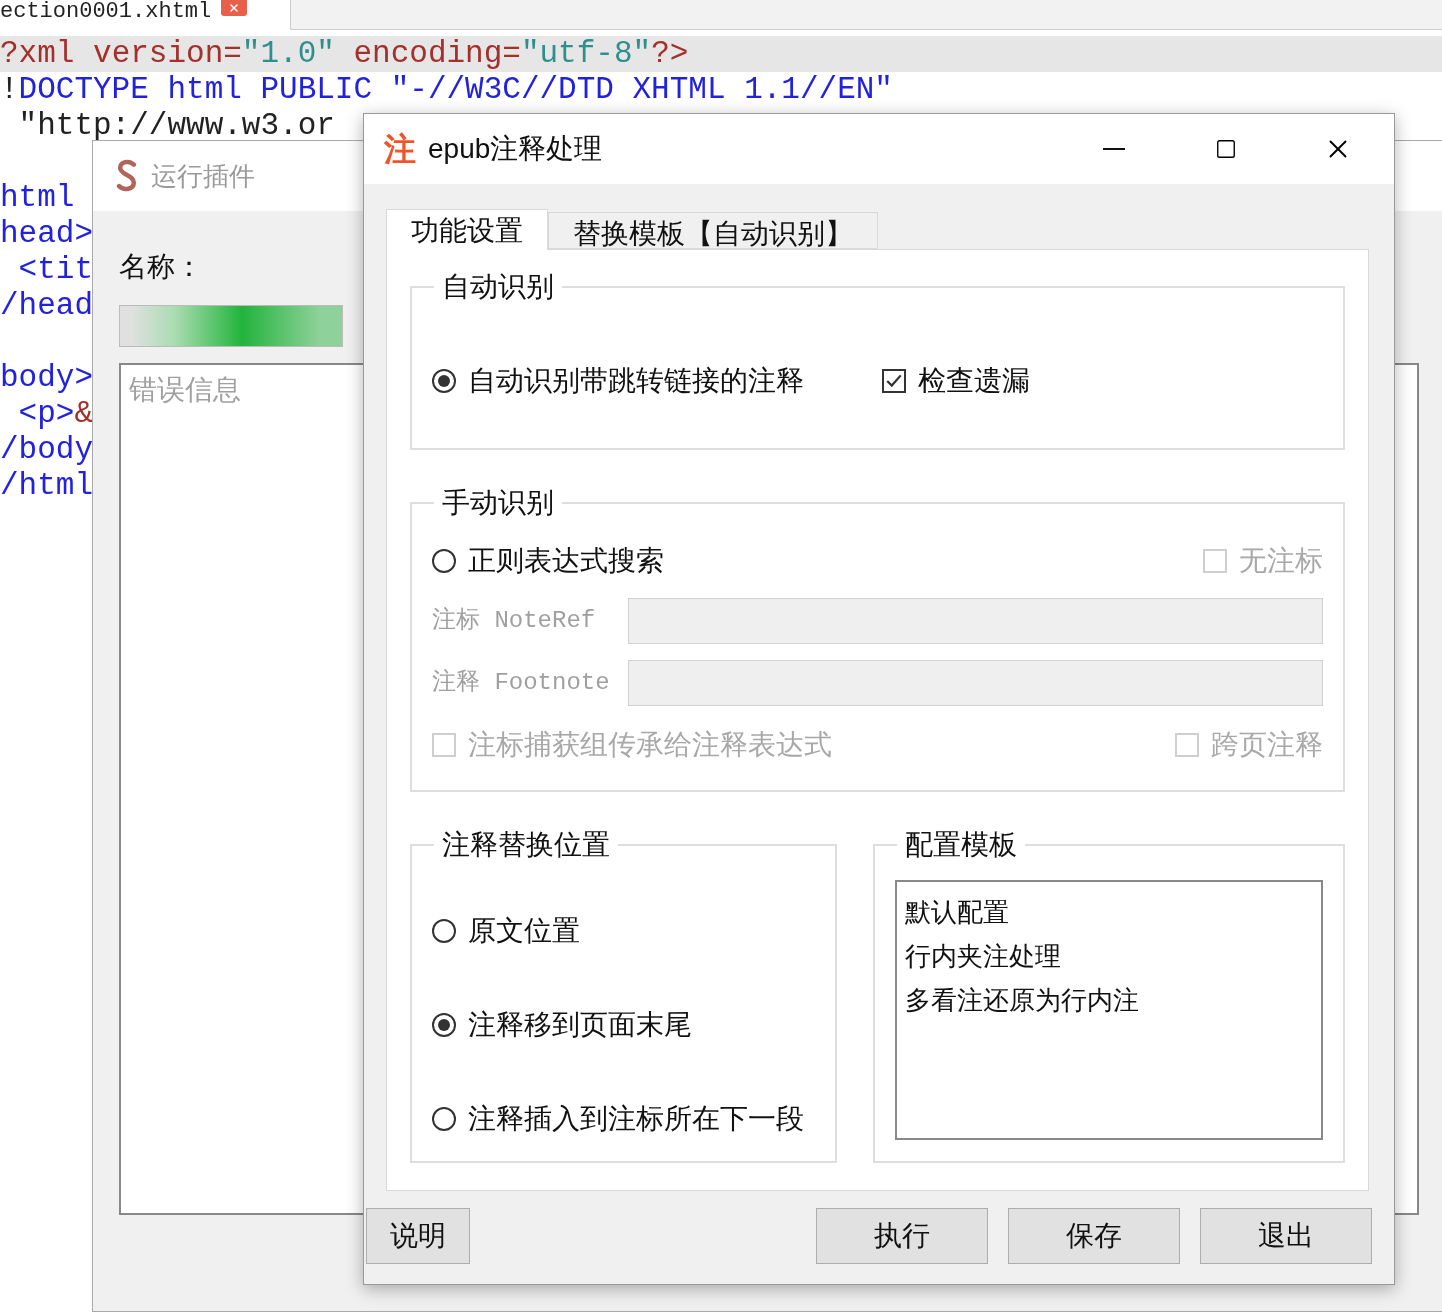  Describe the element at coordinates (636, 1119) in the screenshot. I see `option-label: 注释插入到注标所在下一段` at that location.